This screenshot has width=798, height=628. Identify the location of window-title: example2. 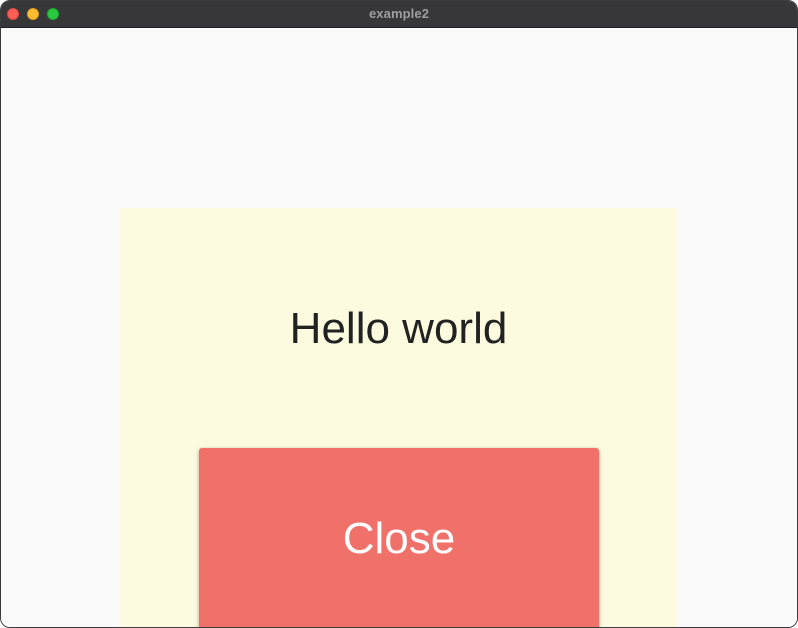
(399, 13).